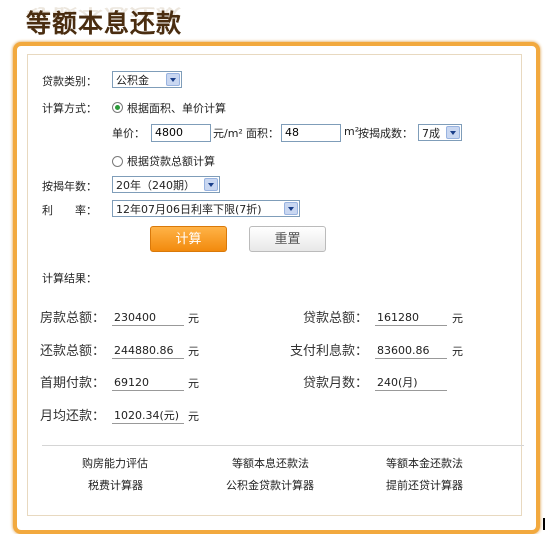 The height and width of the screenshot is (534, 550). What do you see at coordinates (457, 318) in the screenshot?
I see `loan-total-unit: 元` at bounding box center [457, 318].